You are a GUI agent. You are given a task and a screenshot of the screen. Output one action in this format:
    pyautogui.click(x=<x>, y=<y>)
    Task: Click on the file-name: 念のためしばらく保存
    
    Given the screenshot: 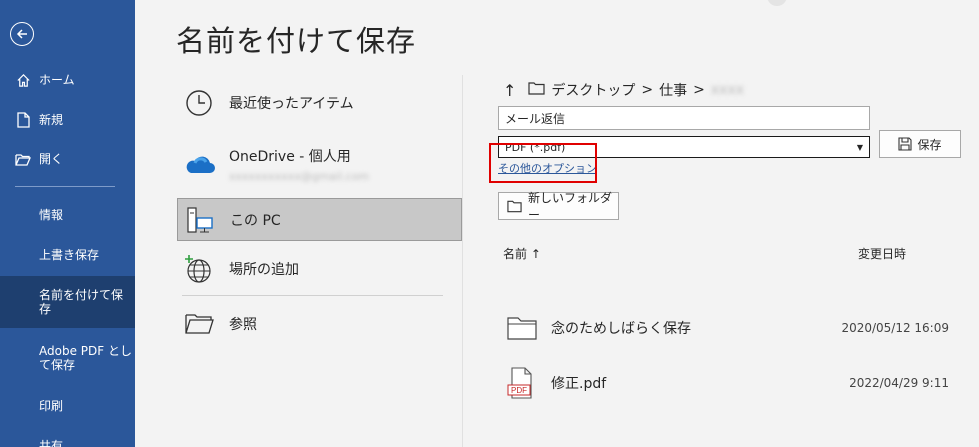 What is the action you would take?
    pyautogui.click(x=621, y=329)
    